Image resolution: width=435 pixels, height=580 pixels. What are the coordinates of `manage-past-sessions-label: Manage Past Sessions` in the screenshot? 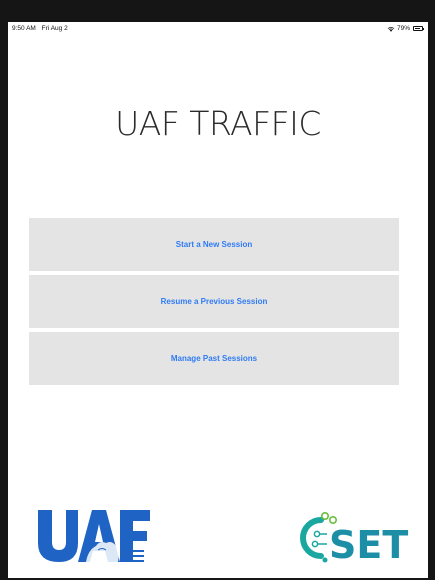 It's located at (214, 358).